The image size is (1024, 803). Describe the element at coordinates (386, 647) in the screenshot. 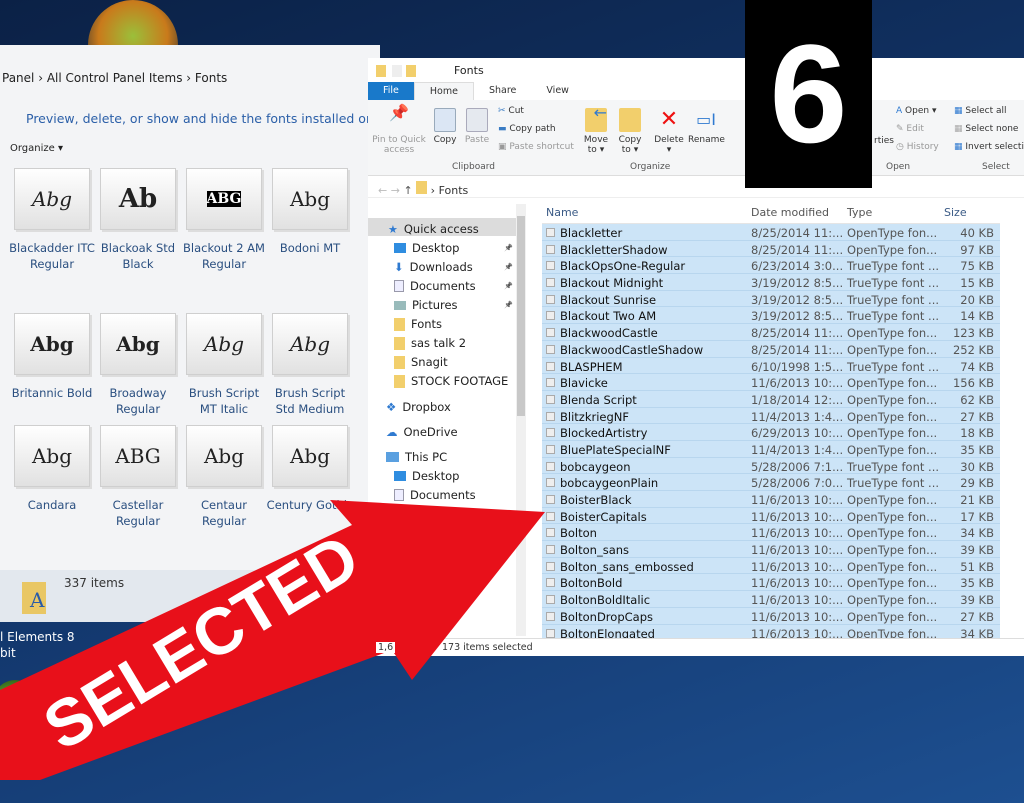

I see `item-count: 1,6` at that location.